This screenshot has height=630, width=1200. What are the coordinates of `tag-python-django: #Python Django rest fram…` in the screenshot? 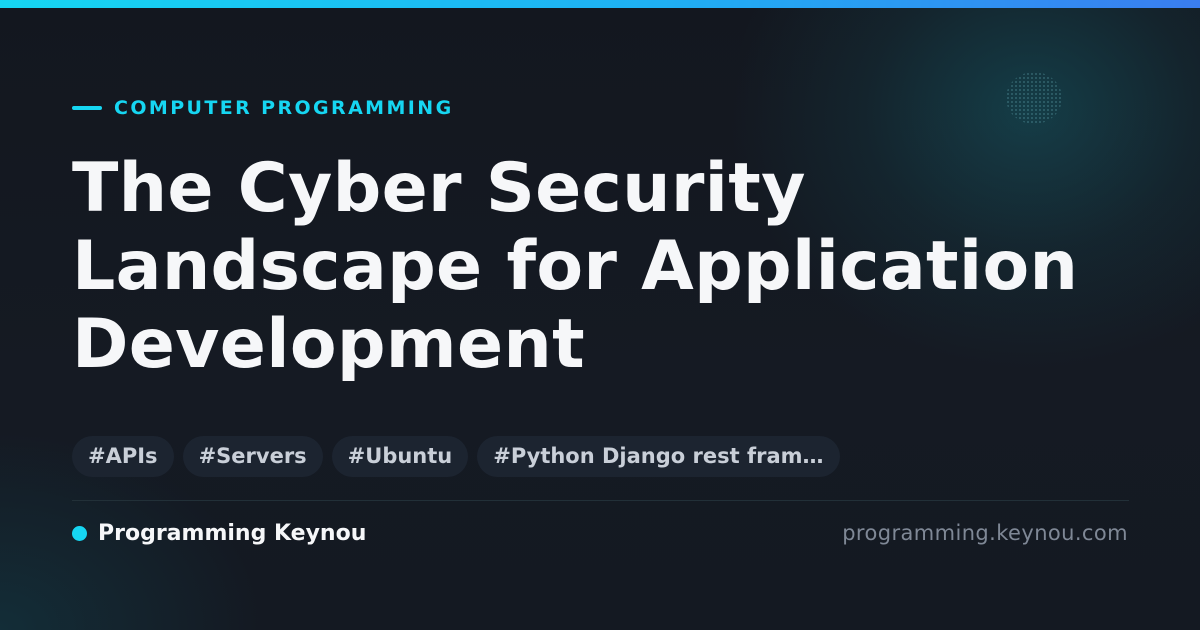 It's located at (658, 456).